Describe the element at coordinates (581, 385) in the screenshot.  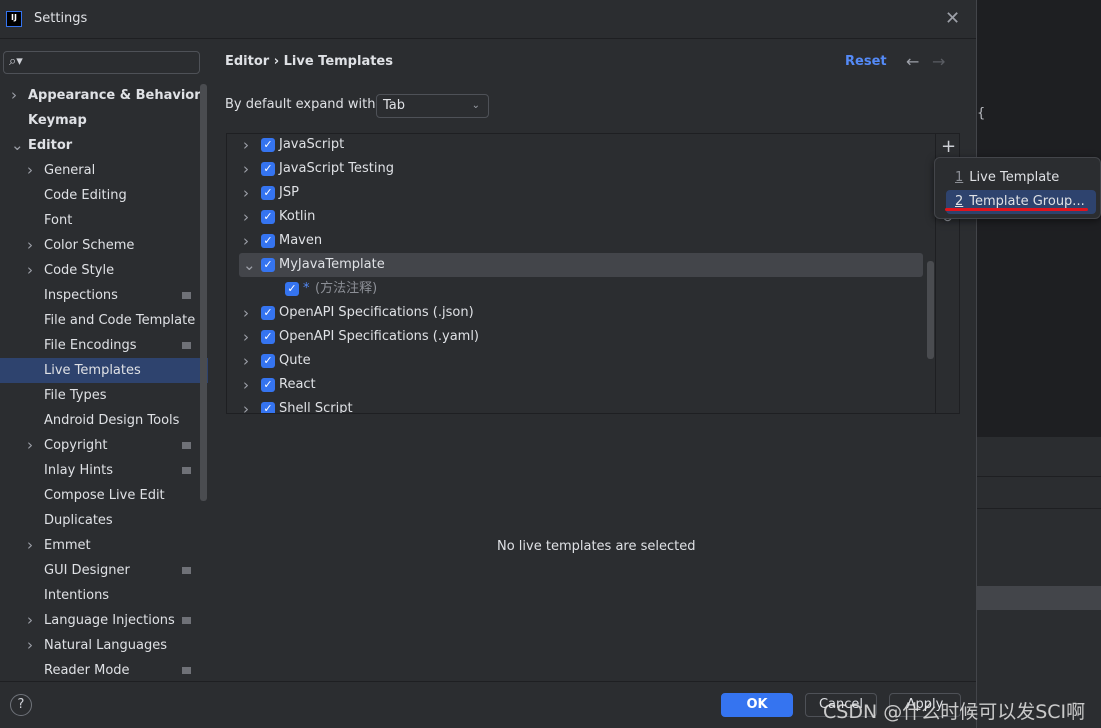
I see `template-group-row: › ✓ React` at that location.